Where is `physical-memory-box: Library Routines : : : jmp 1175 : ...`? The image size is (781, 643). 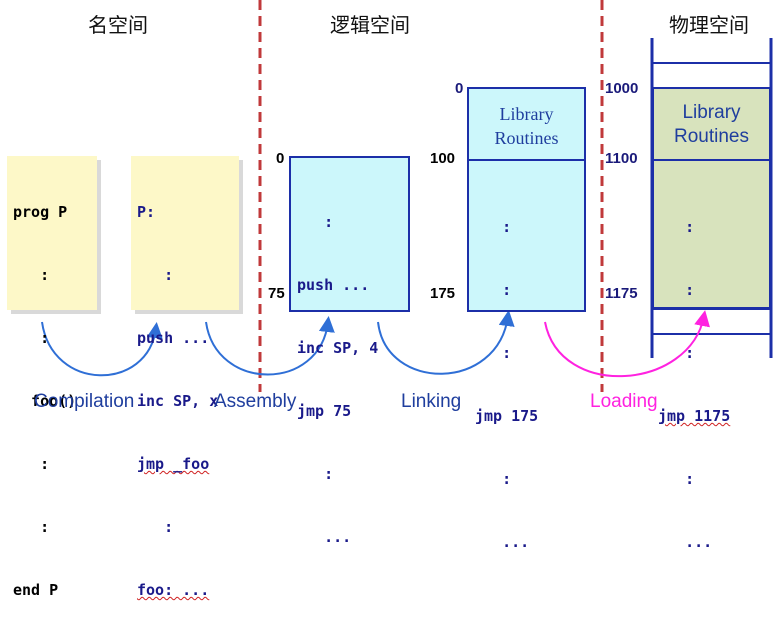 physical-memory-box: Library Routines : : : jmp 1175 : ... is located at coordinates (711, 319).